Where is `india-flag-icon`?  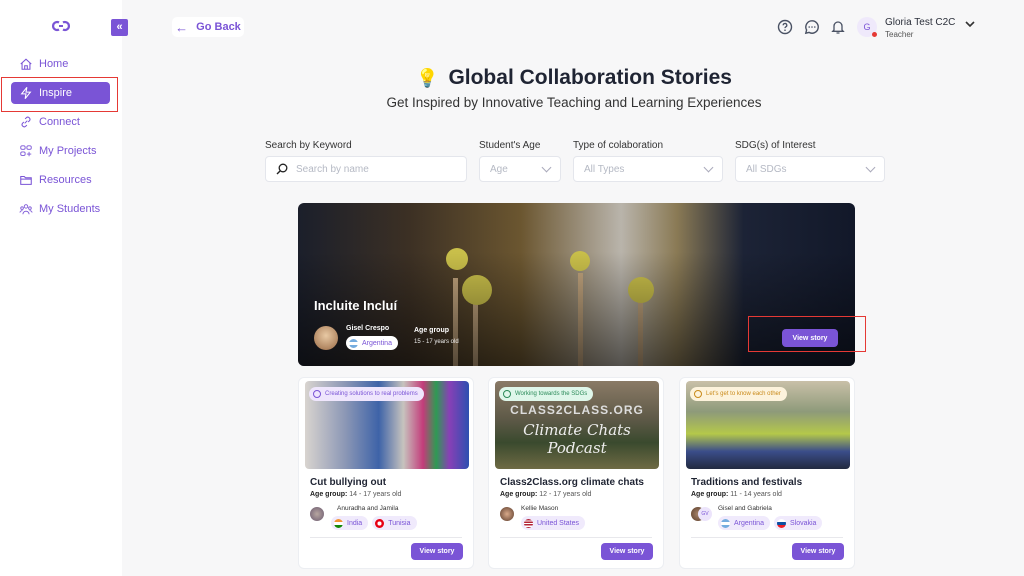
india-flag-icon is located at coordinates (338, 523).